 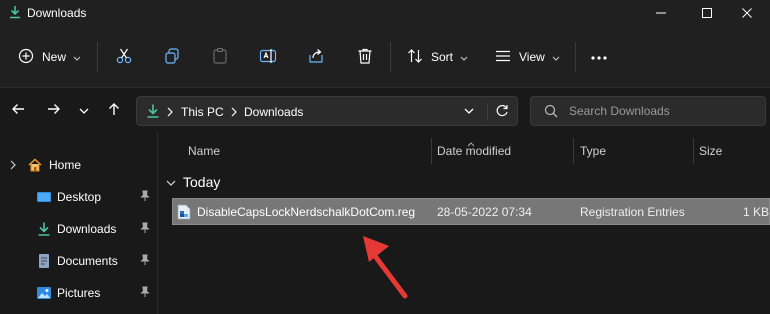 I want to click on copy-button, so click(x=172, y=57).